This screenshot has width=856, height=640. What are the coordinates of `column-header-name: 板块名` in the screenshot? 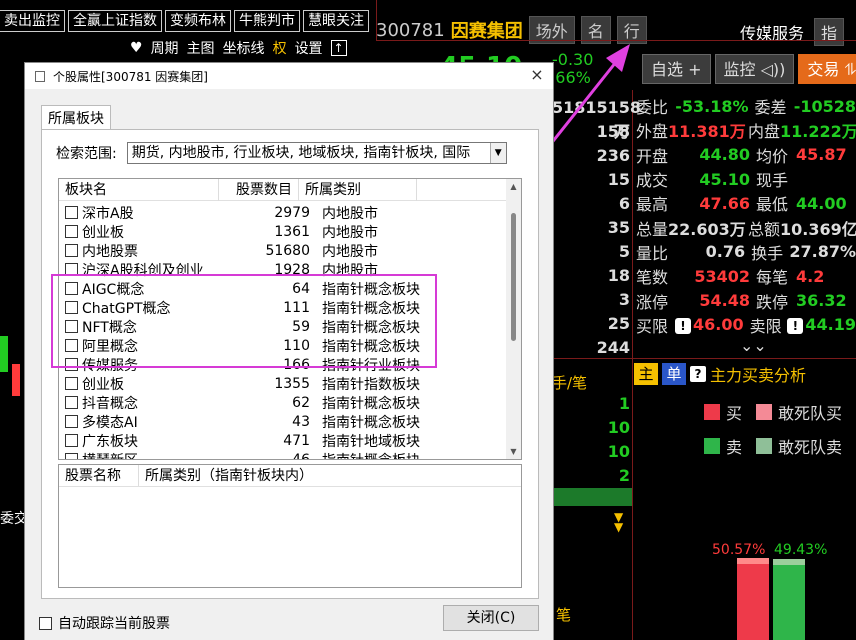 It's located at (139, 190).